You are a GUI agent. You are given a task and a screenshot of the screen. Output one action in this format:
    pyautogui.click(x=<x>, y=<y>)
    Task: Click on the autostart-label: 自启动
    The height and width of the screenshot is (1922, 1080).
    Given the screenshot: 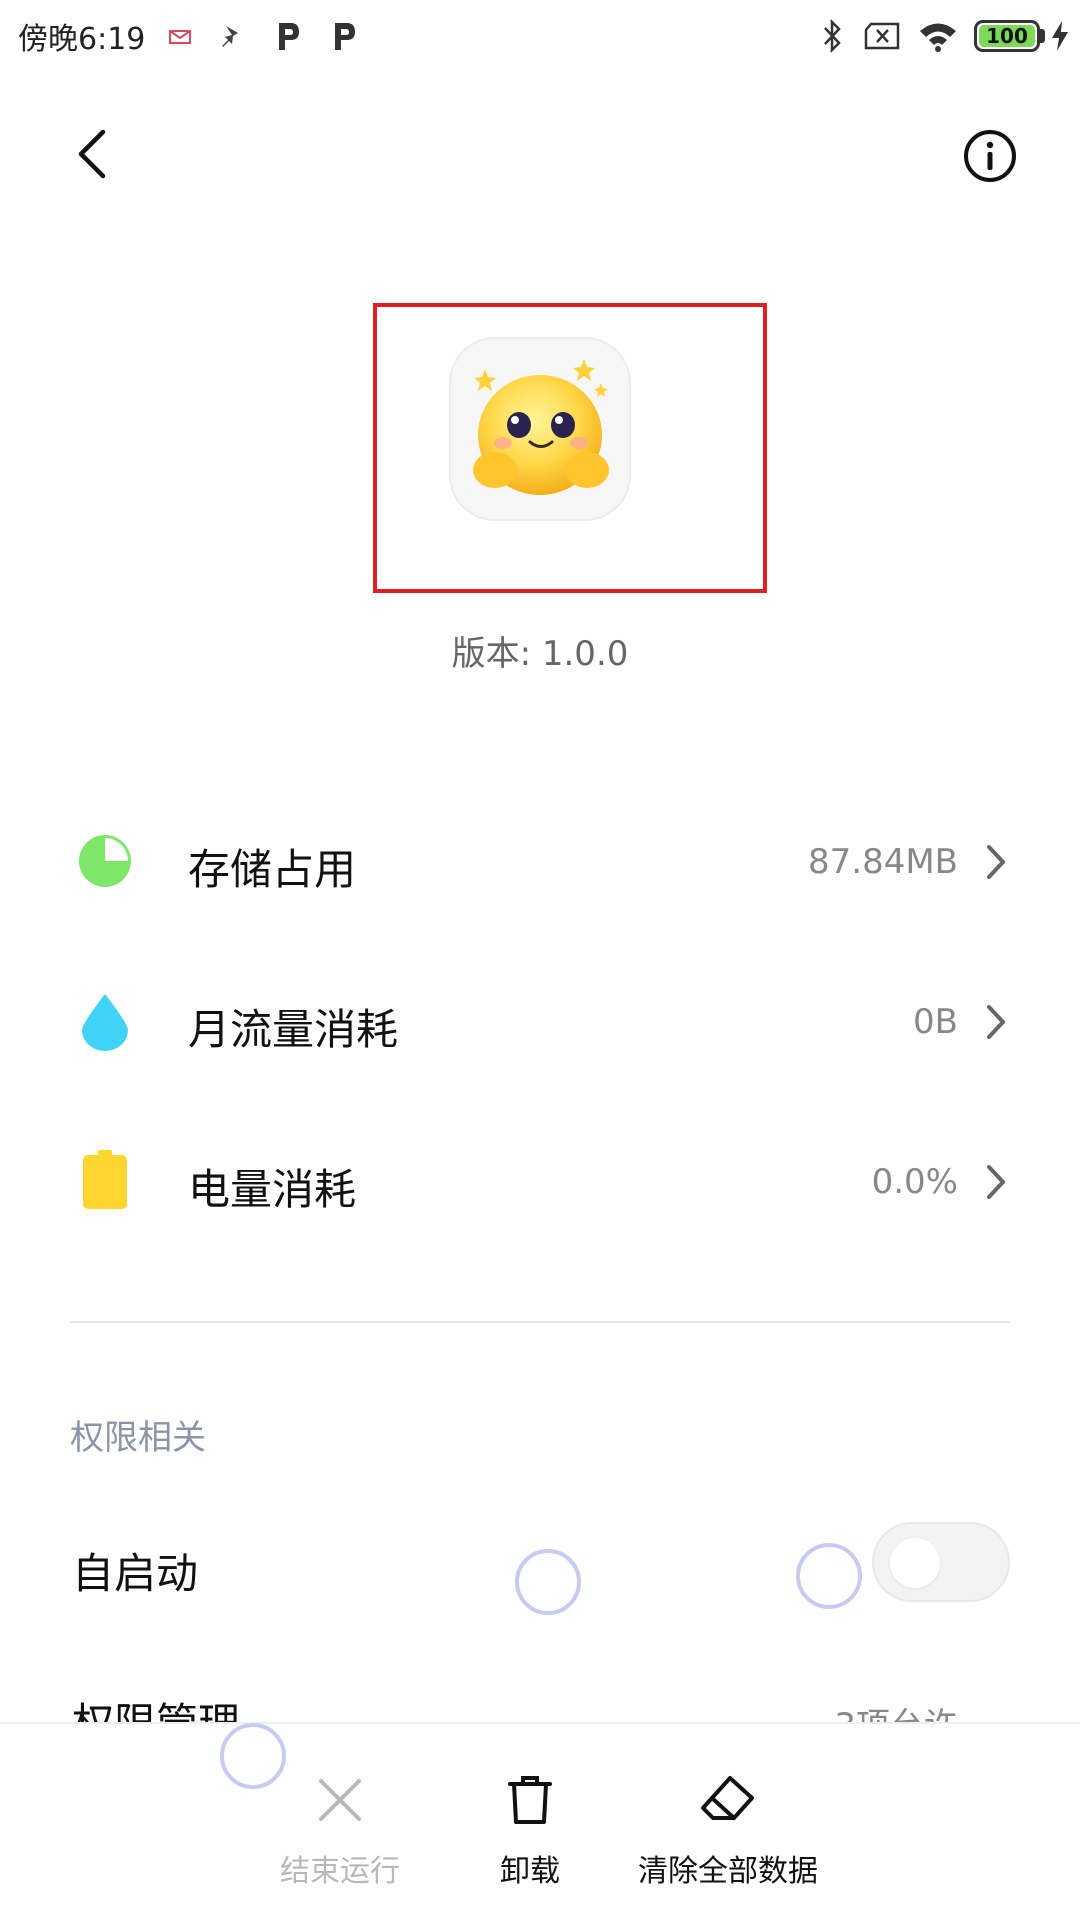 What is the action you would take?
    pyautogui.click(x=135, y=1573)
    